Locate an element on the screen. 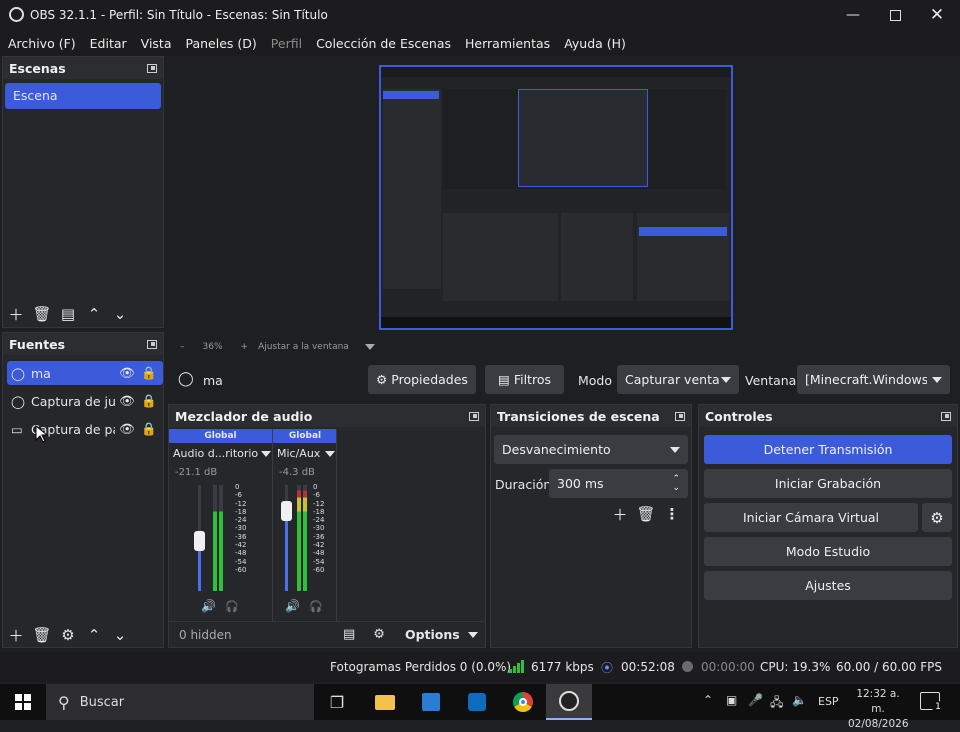  store-icon is located at coordinates (431, 702).